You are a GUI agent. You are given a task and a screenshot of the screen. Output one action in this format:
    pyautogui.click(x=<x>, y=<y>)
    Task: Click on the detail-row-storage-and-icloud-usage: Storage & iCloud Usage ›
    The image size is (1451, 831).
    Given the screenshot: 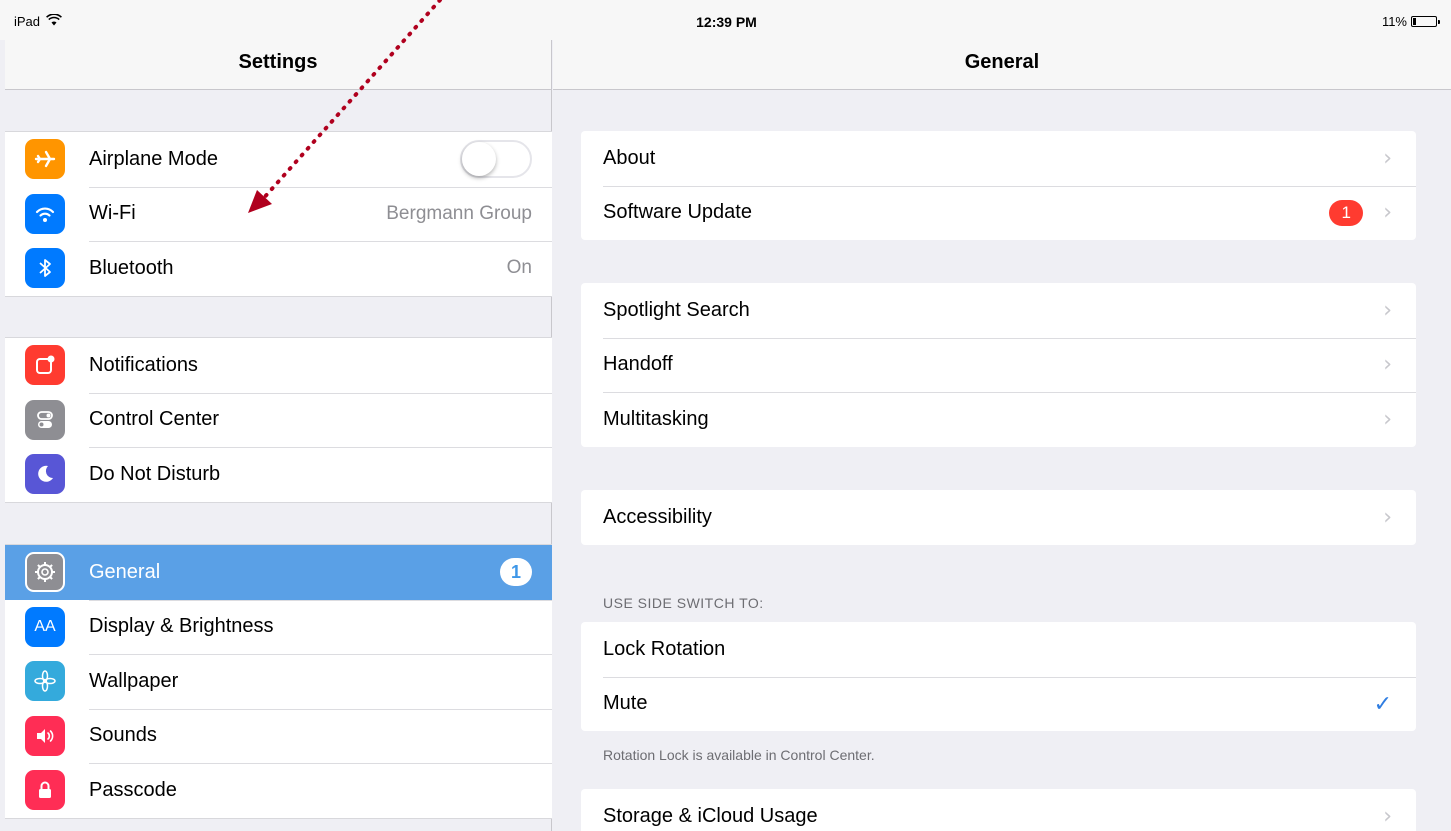 What is the action you would take?
    pyautogui.click(x=998, y=810)
    